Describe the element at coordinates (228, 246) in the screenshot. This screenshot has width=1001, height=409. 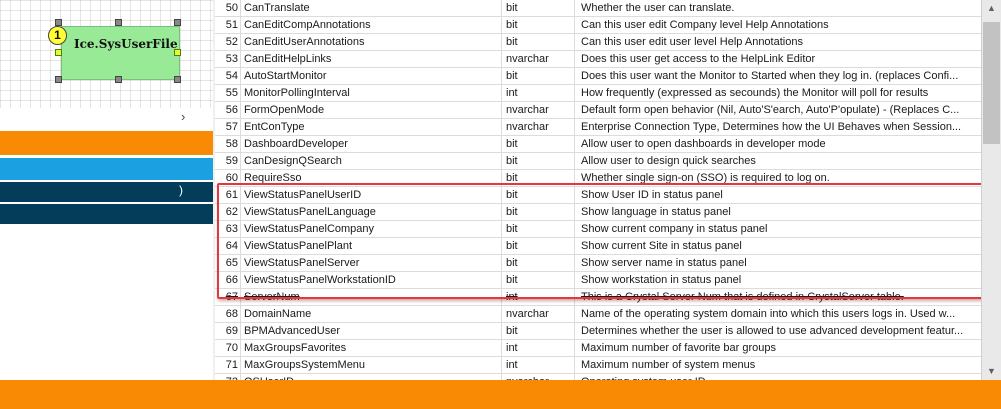
I see `row-number-cell: 64` at that location.